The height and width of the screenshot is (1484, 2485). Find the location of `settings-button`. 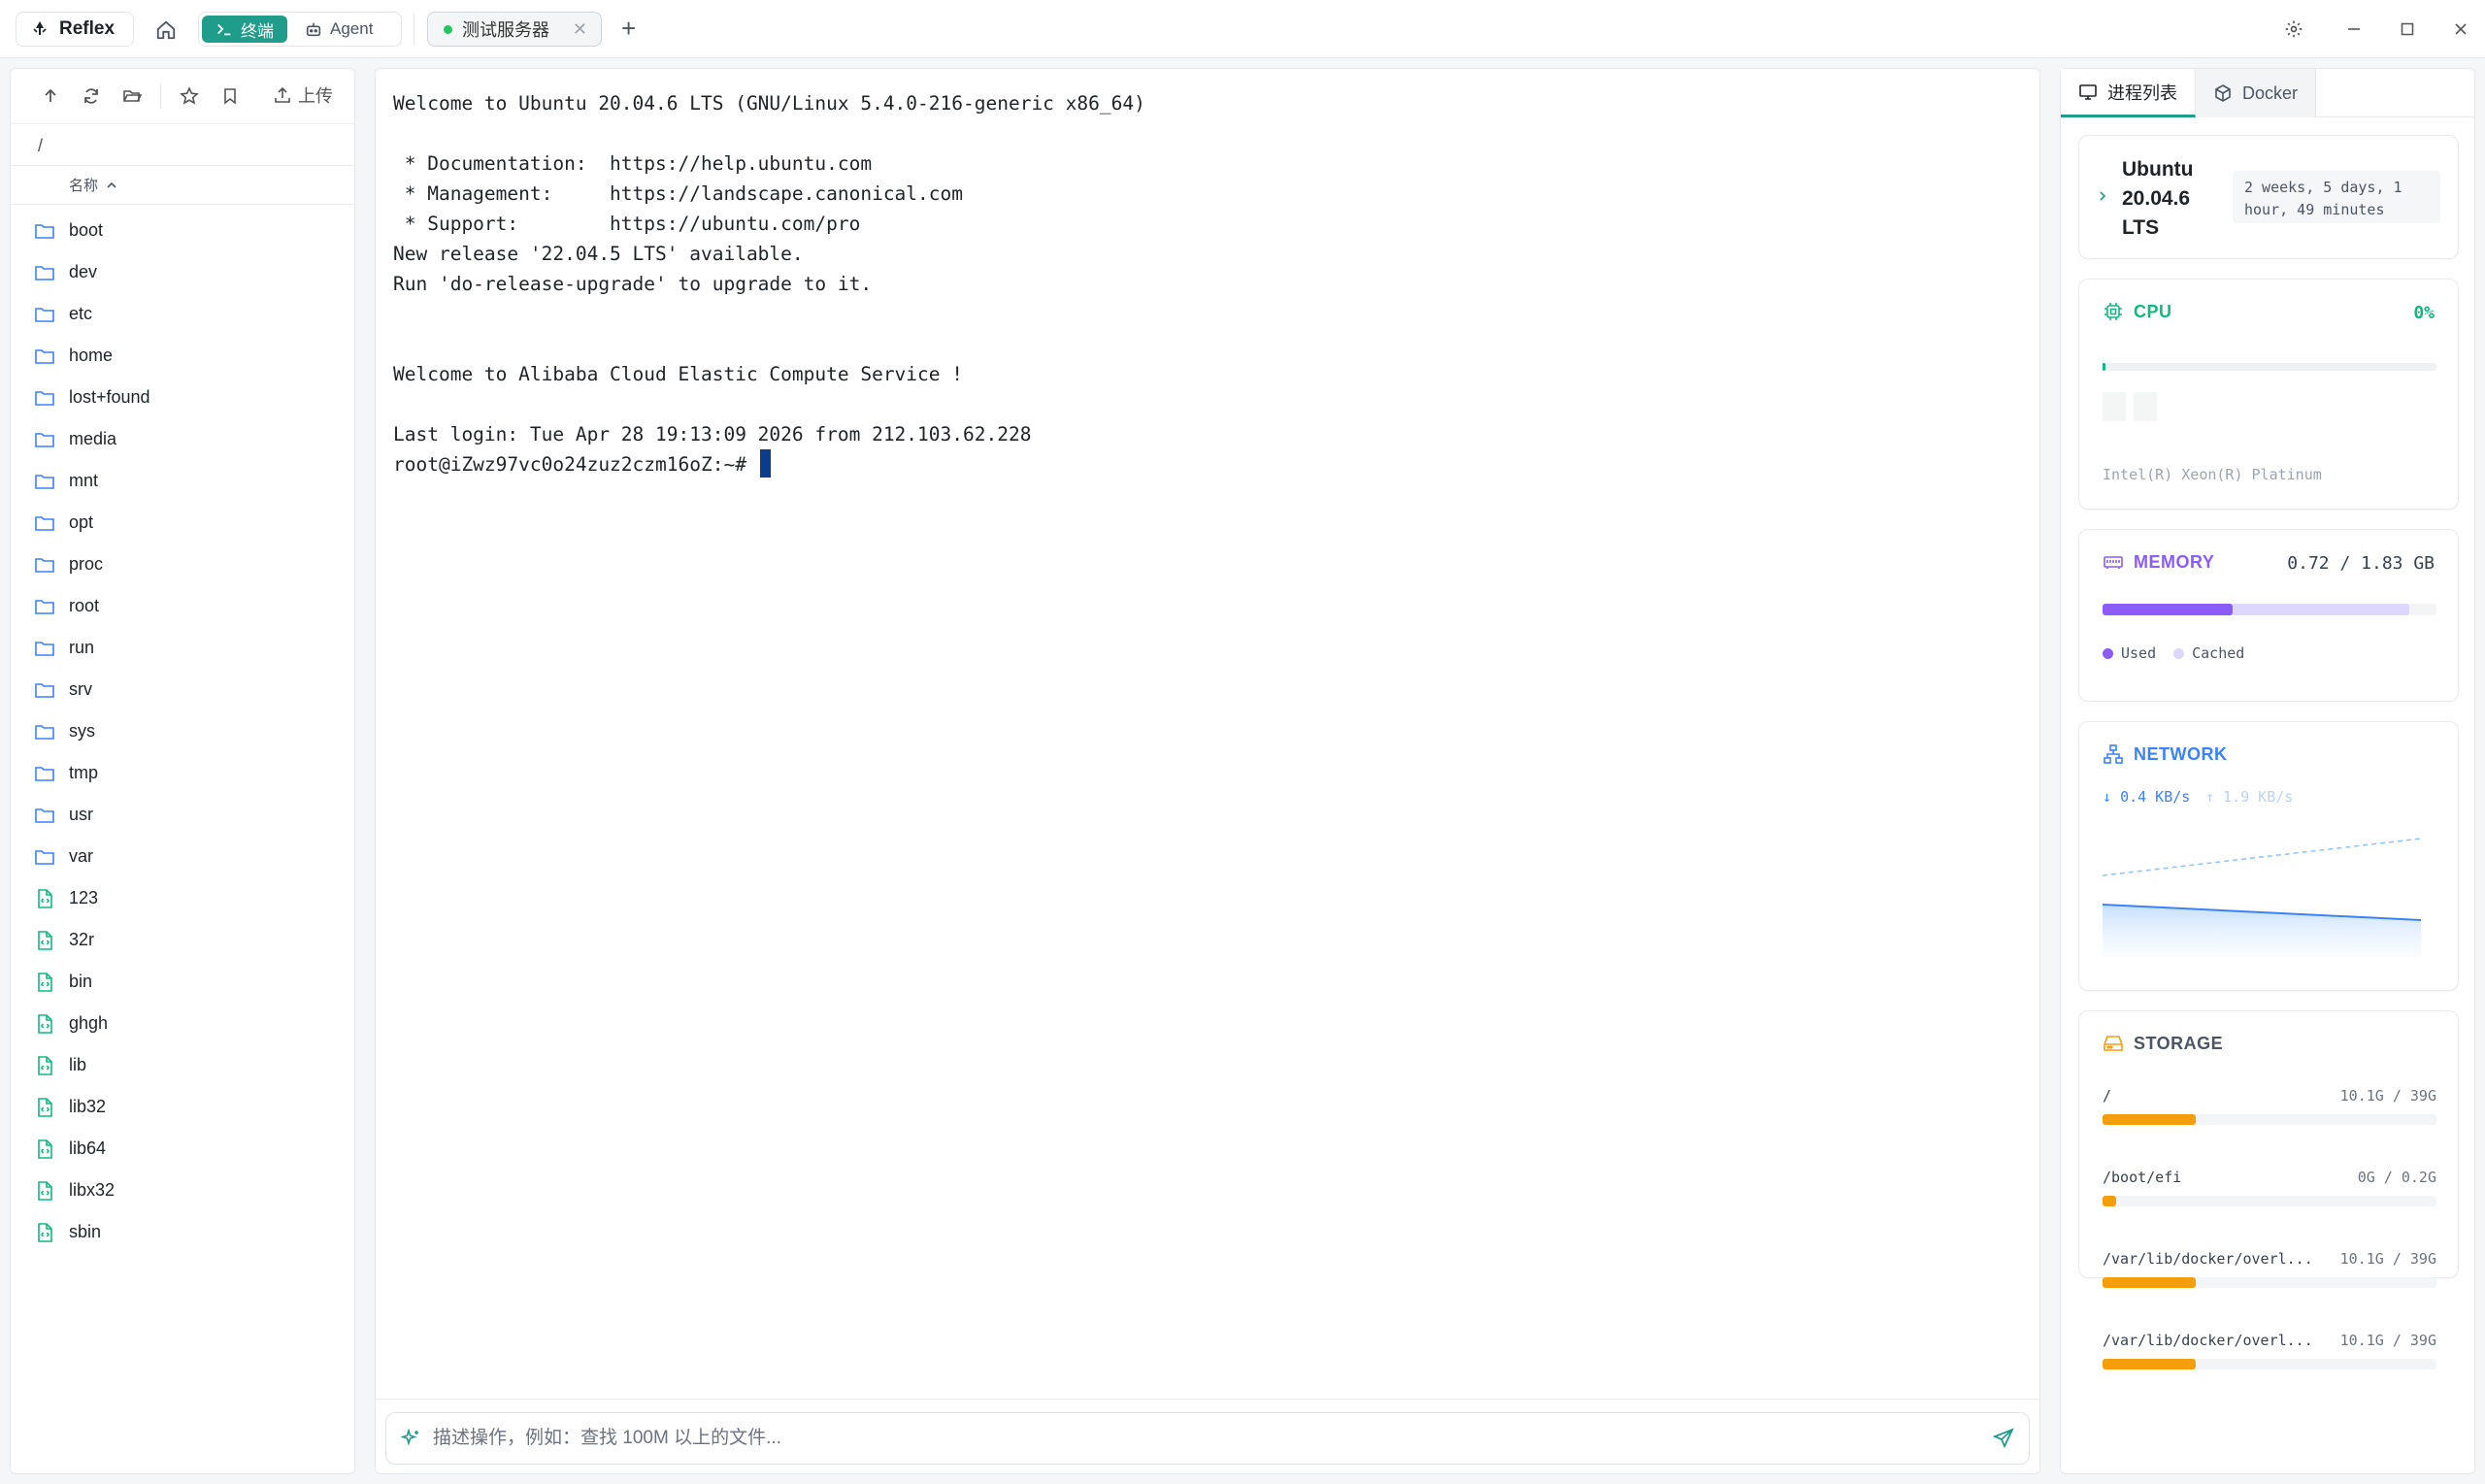

settings-button is located at coordinates (2293, 29).